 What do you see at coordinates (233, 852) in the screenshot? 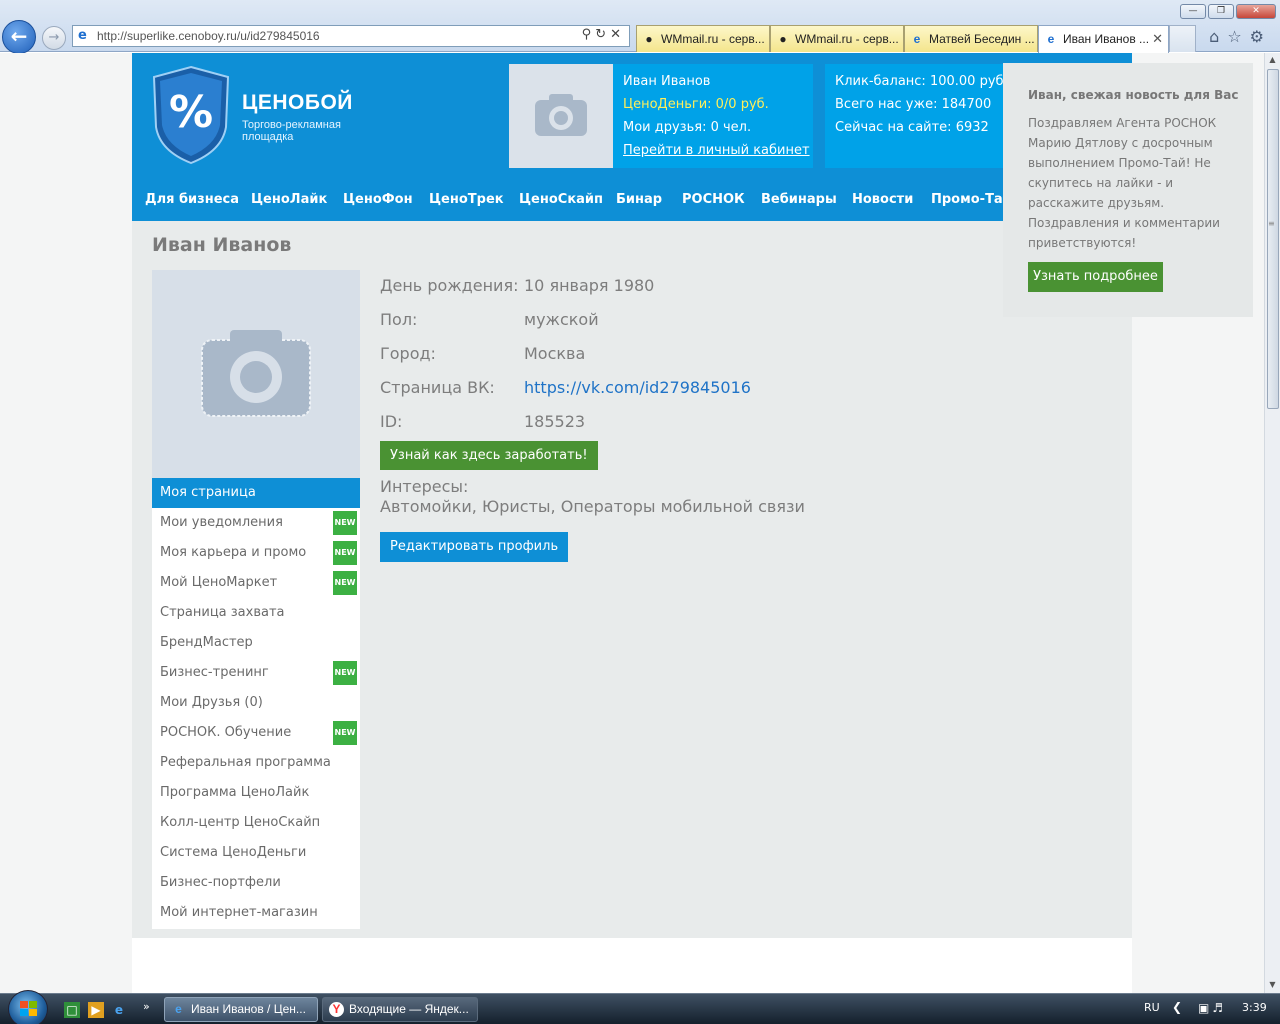
I see `sidebar-item-label: Система ЦеноДеньги` at bounding box center [233, 852].